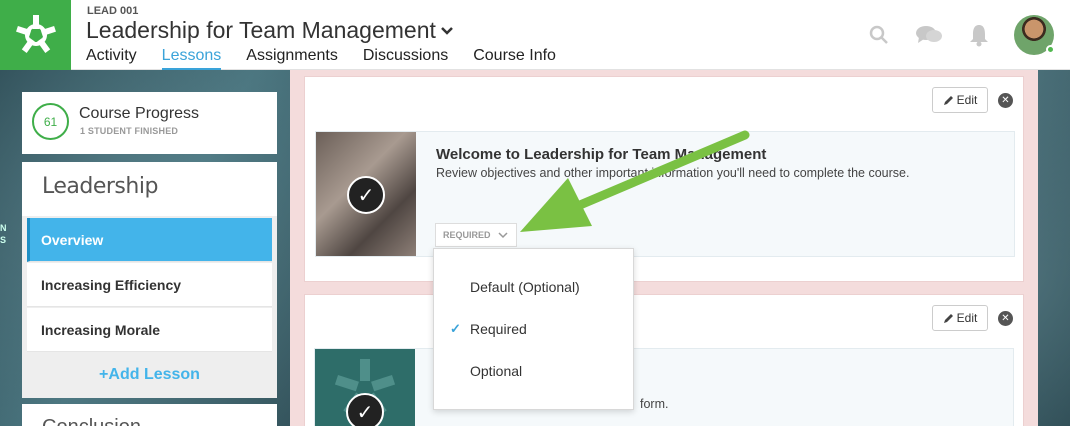 The height and width of the screenshot is (426, 1070). I want to click on online-status-dot, so click(1050, 49).